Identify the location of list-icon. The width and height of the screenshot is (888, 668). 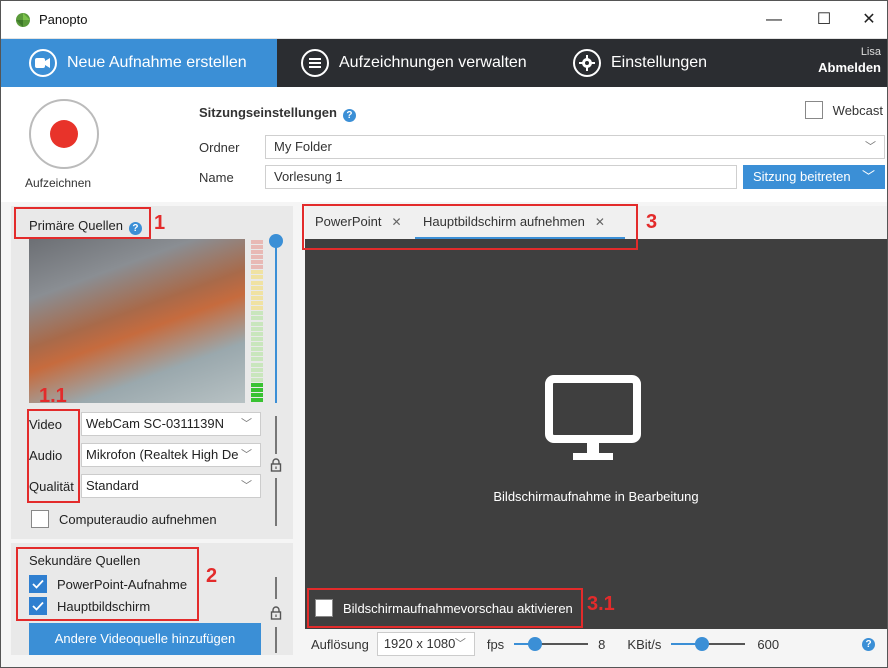
(315, 63).